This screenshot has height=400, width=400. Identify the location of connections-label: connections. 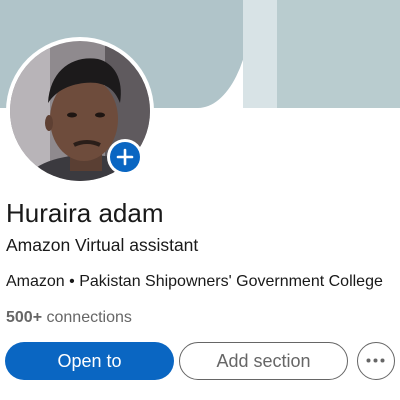
(89, 317).